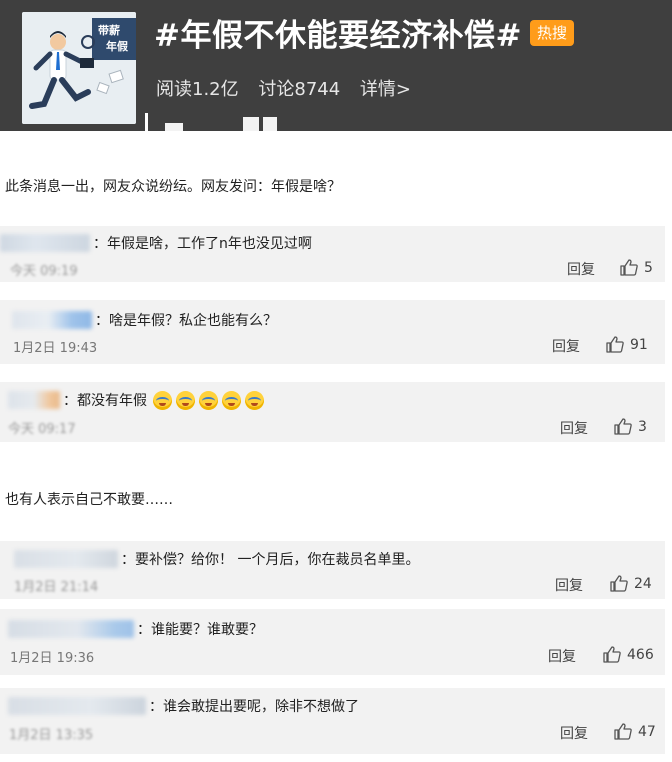 The height and width of the screenshot is (762, 672). I want to click on svg-text: 年假, so click(117, 46).